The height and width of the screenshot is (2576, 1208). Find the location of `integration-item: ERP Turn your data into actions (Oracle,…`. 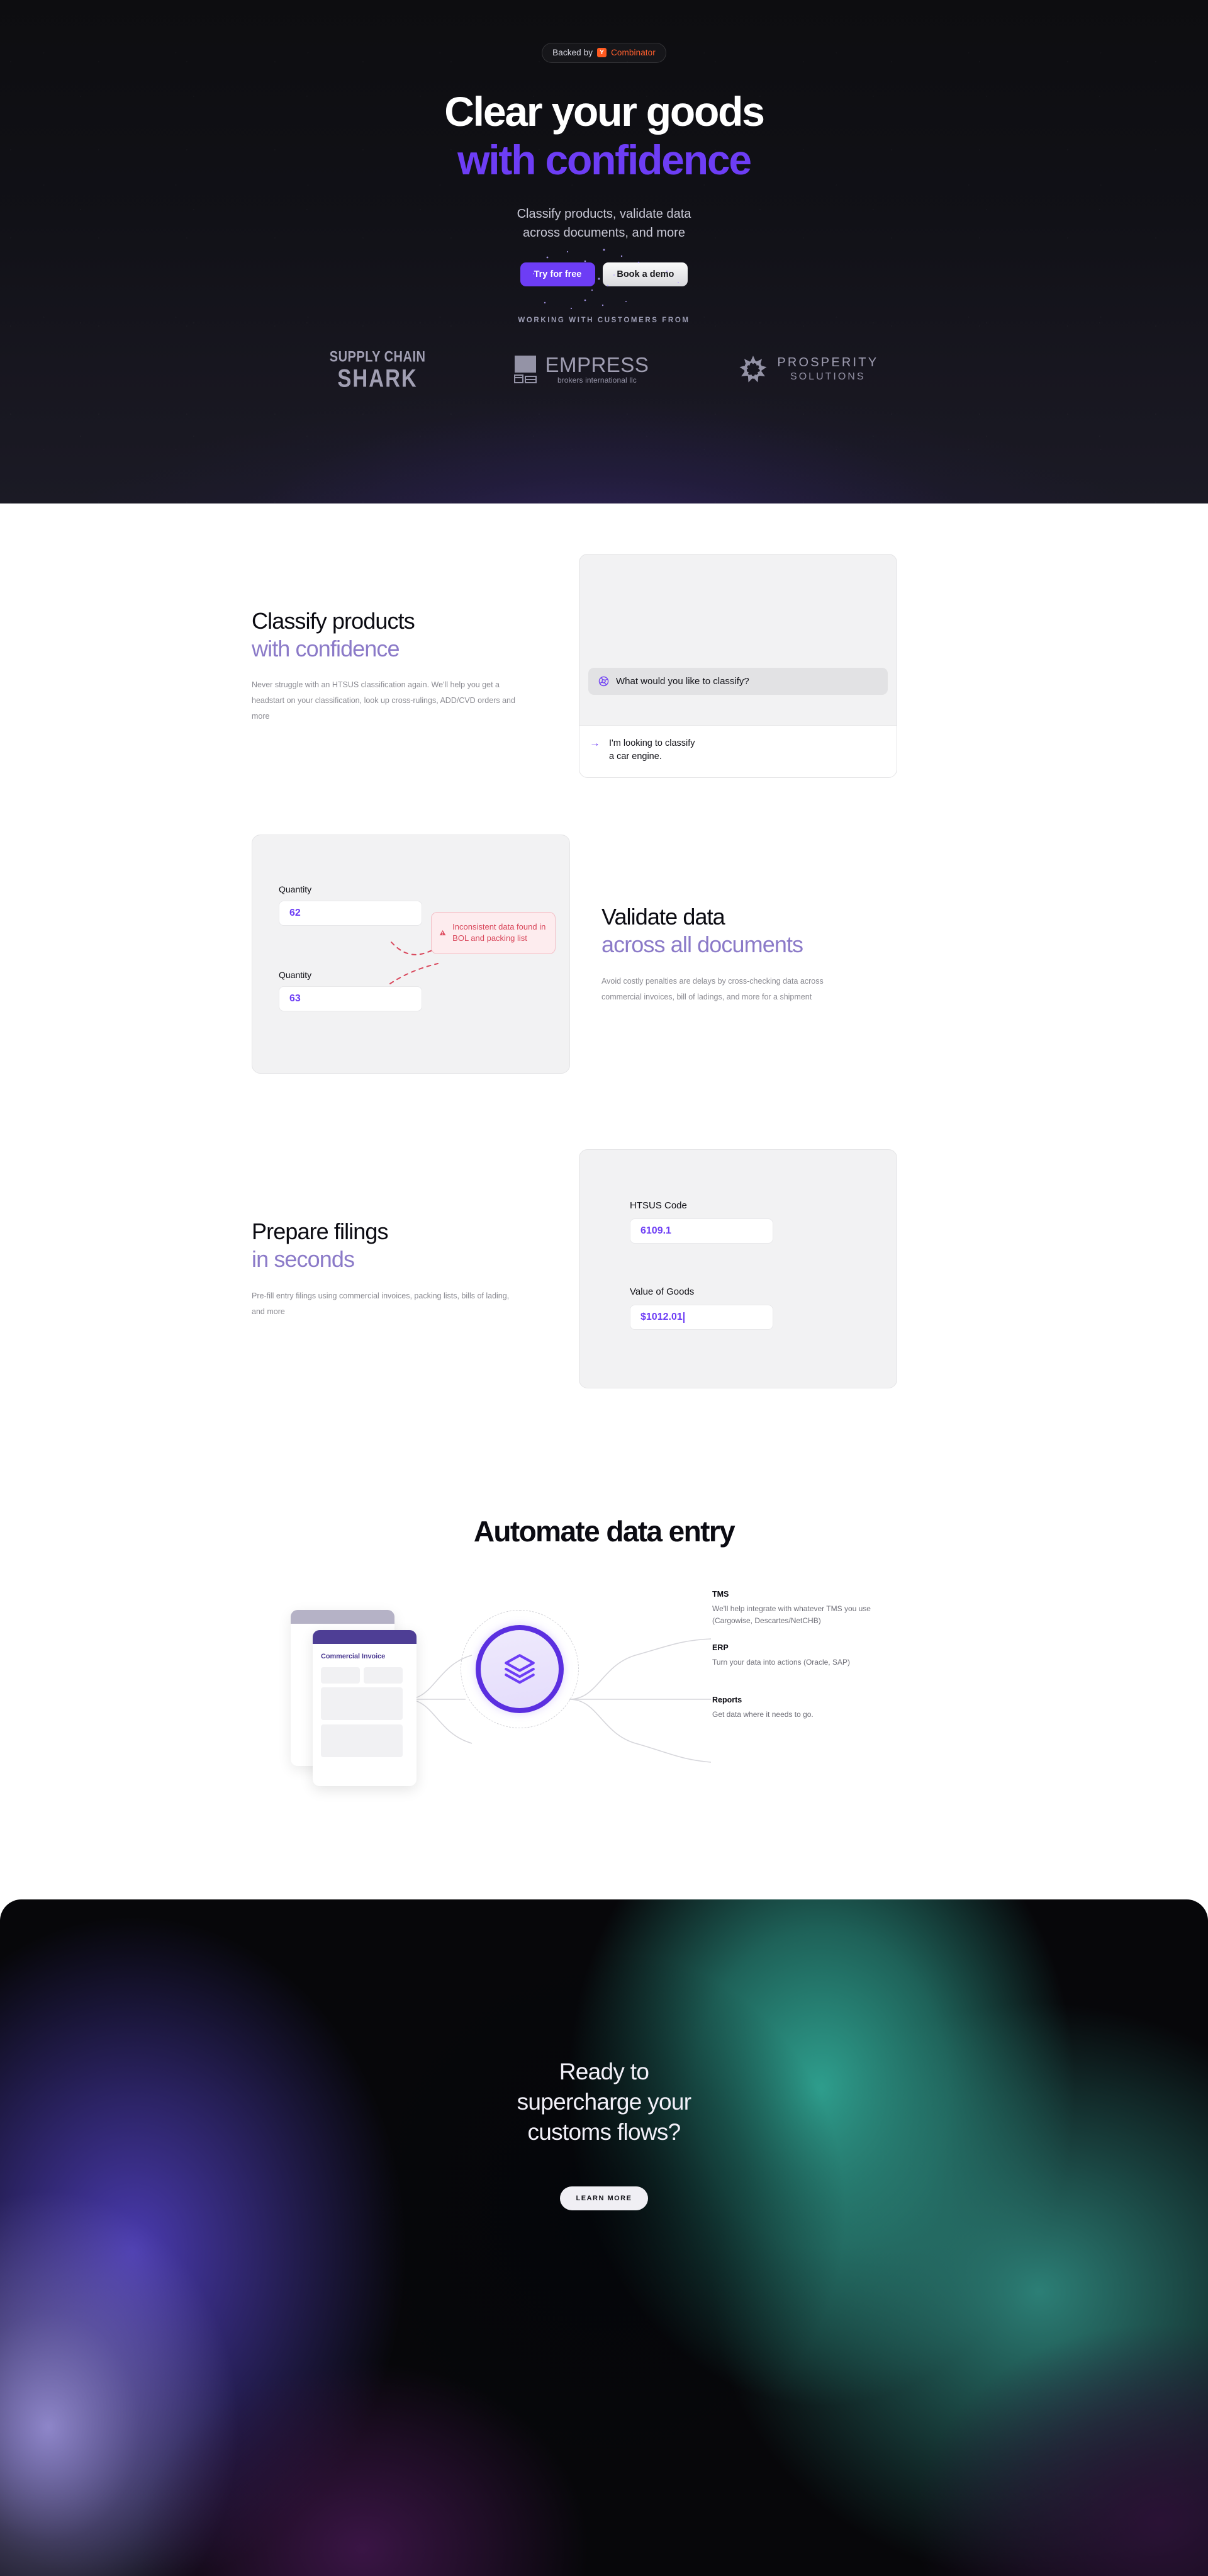

integration-item: ERP Turn your data into actions (Oracle,… is located at coordinates (806, 1655).